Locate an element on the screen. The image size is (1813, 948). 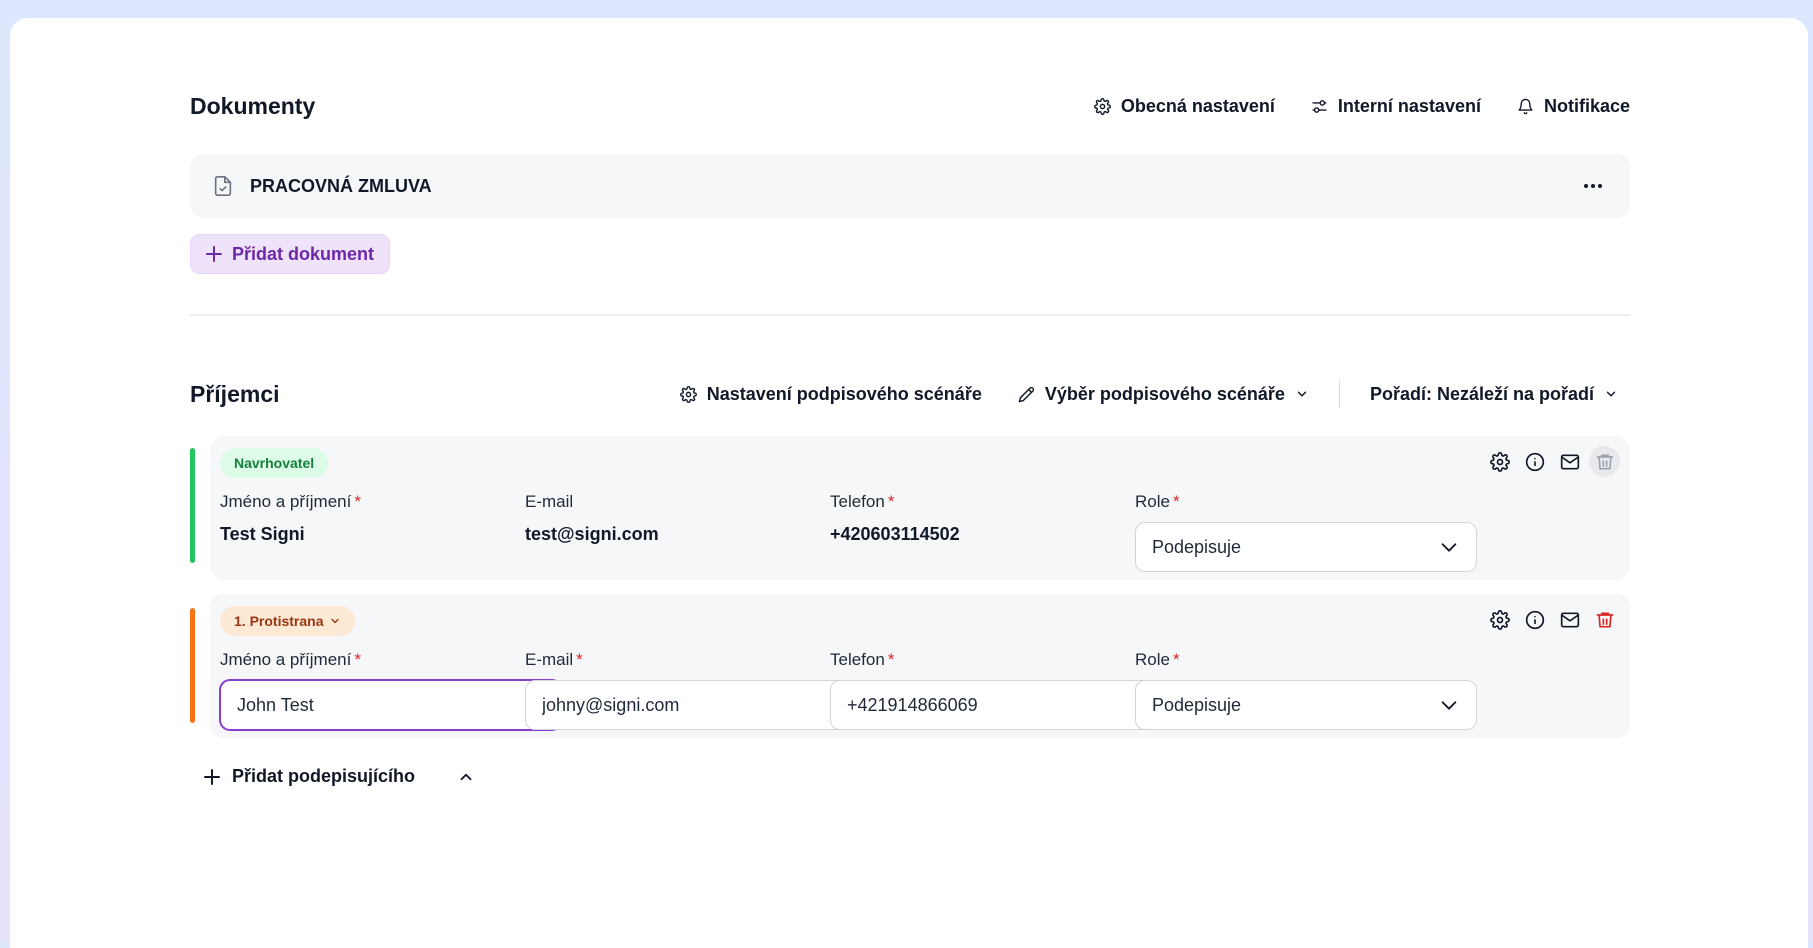
notifications-button: Notifikace is located at coordinates (1573, 106).